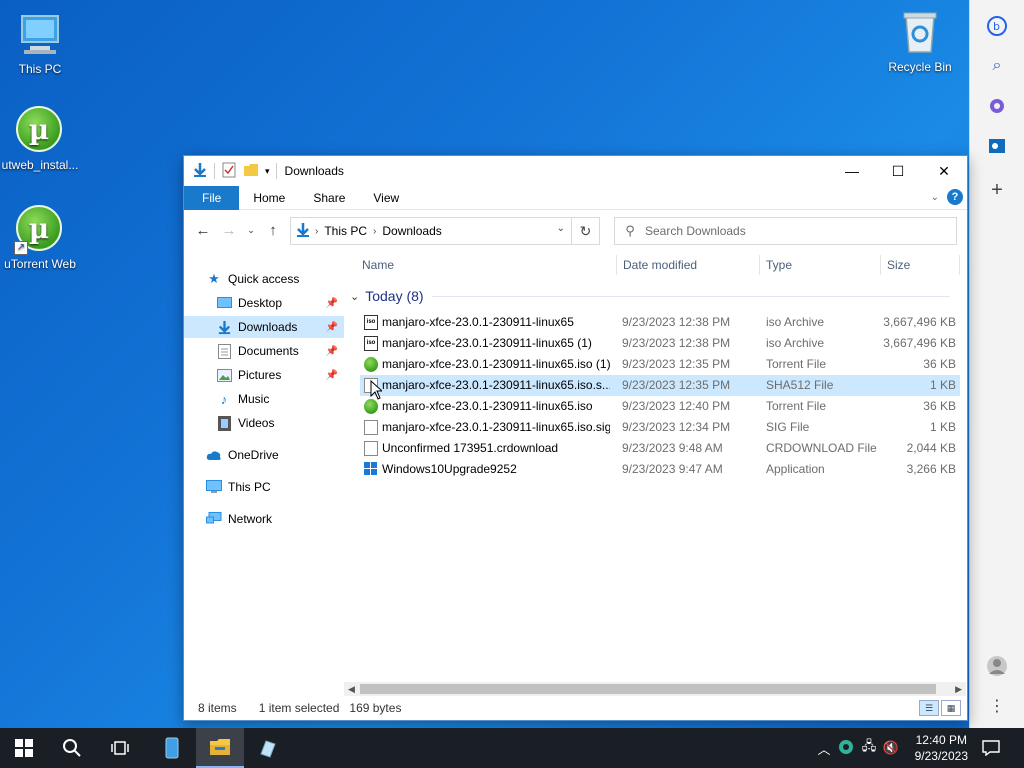 Image resolution: width=1024 pixels, height=768 pixels. I want to click on search-box: ⚲ Search Downloads, so click(785, 231).